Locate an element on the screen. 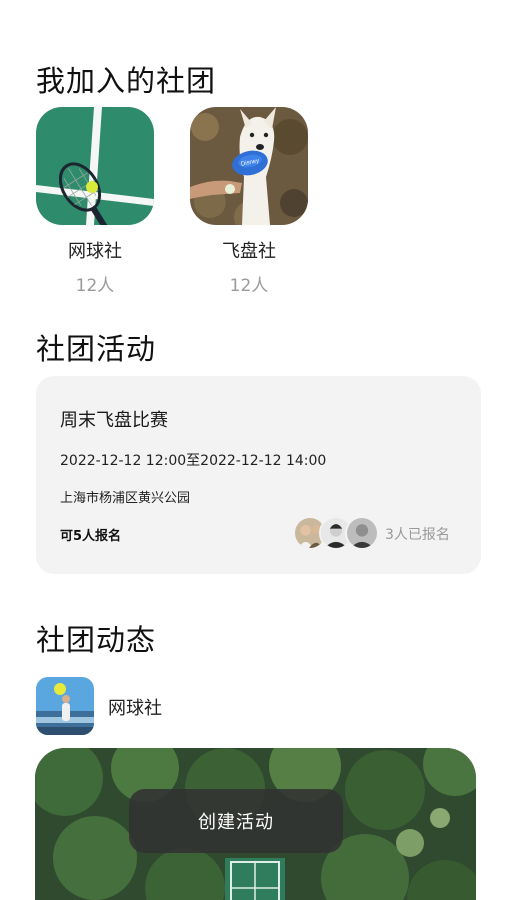 The width and height of the screenshot is (507, 900). joined-clubs-title: 我加入的社团 is located at coordinates (126, 81).